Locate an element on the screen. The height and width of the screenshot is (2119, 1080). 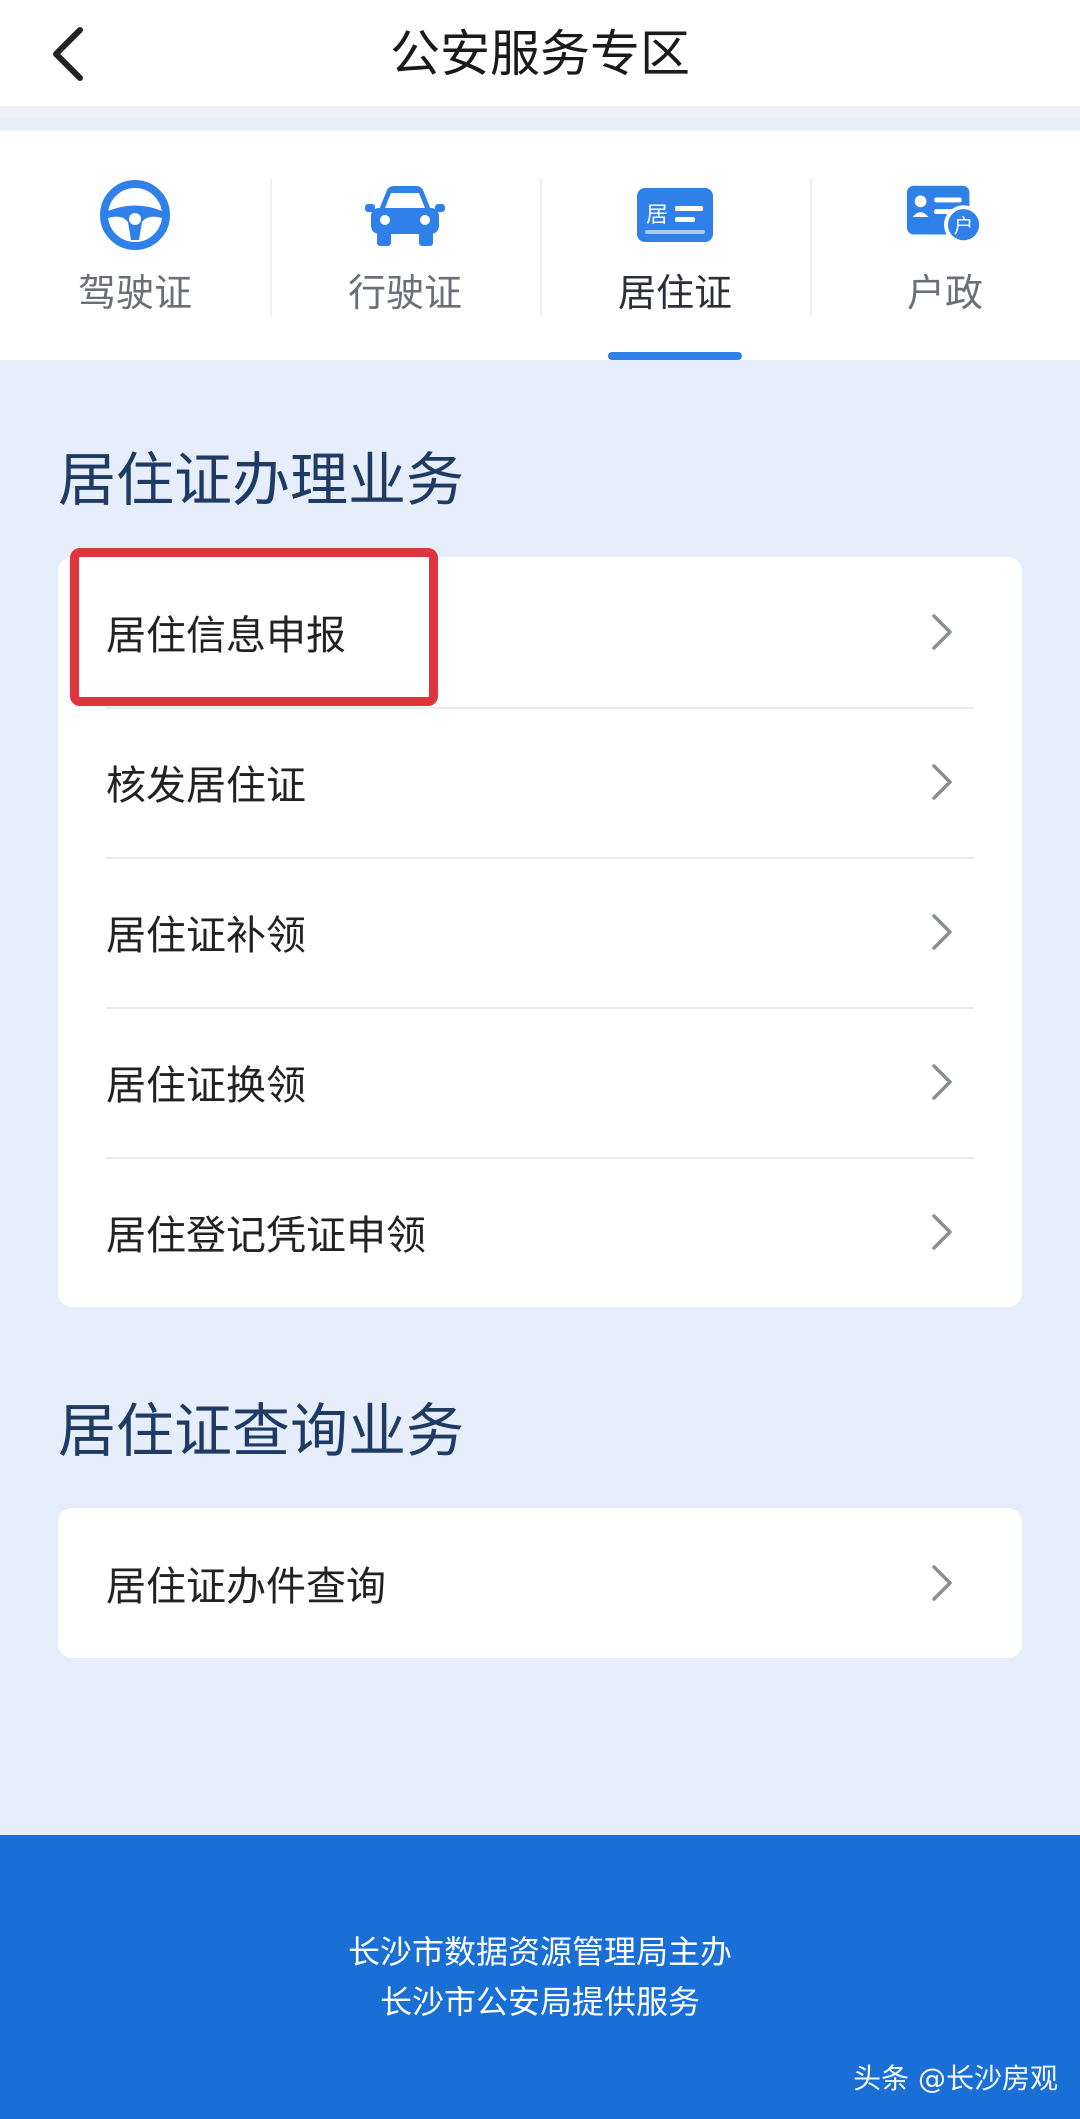
tab-label: 驾驶证 is located at coordinates (134, 293).